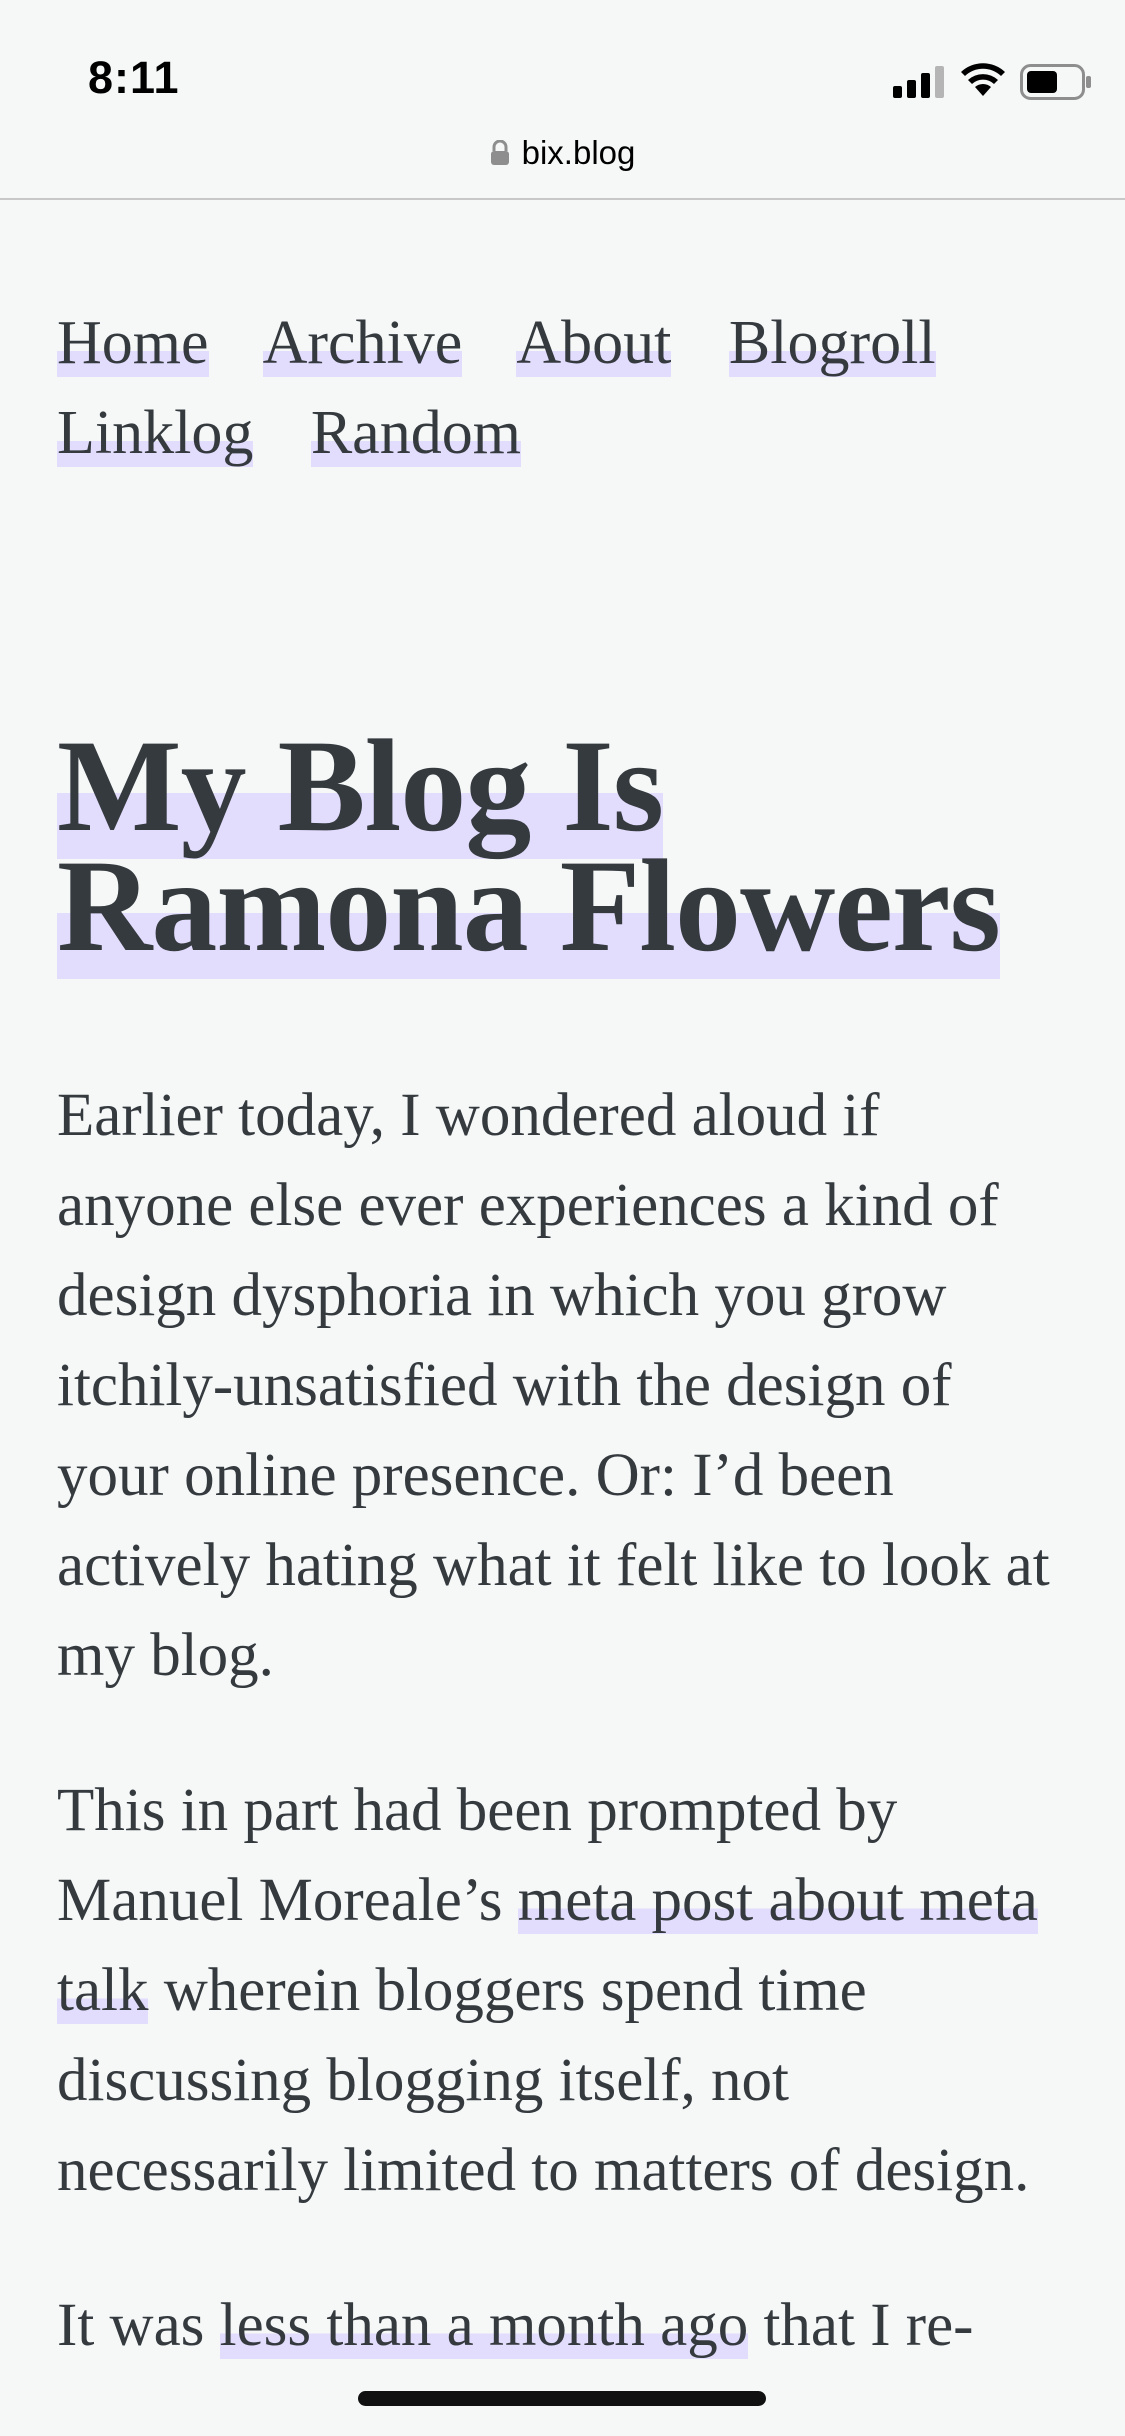 This screenshot has width=1125, height=2436. What do you see at coordinates (861, 2325) in the screenshot?
I see `paragraph-text: that I re-` at bounding box center [861, 2325].